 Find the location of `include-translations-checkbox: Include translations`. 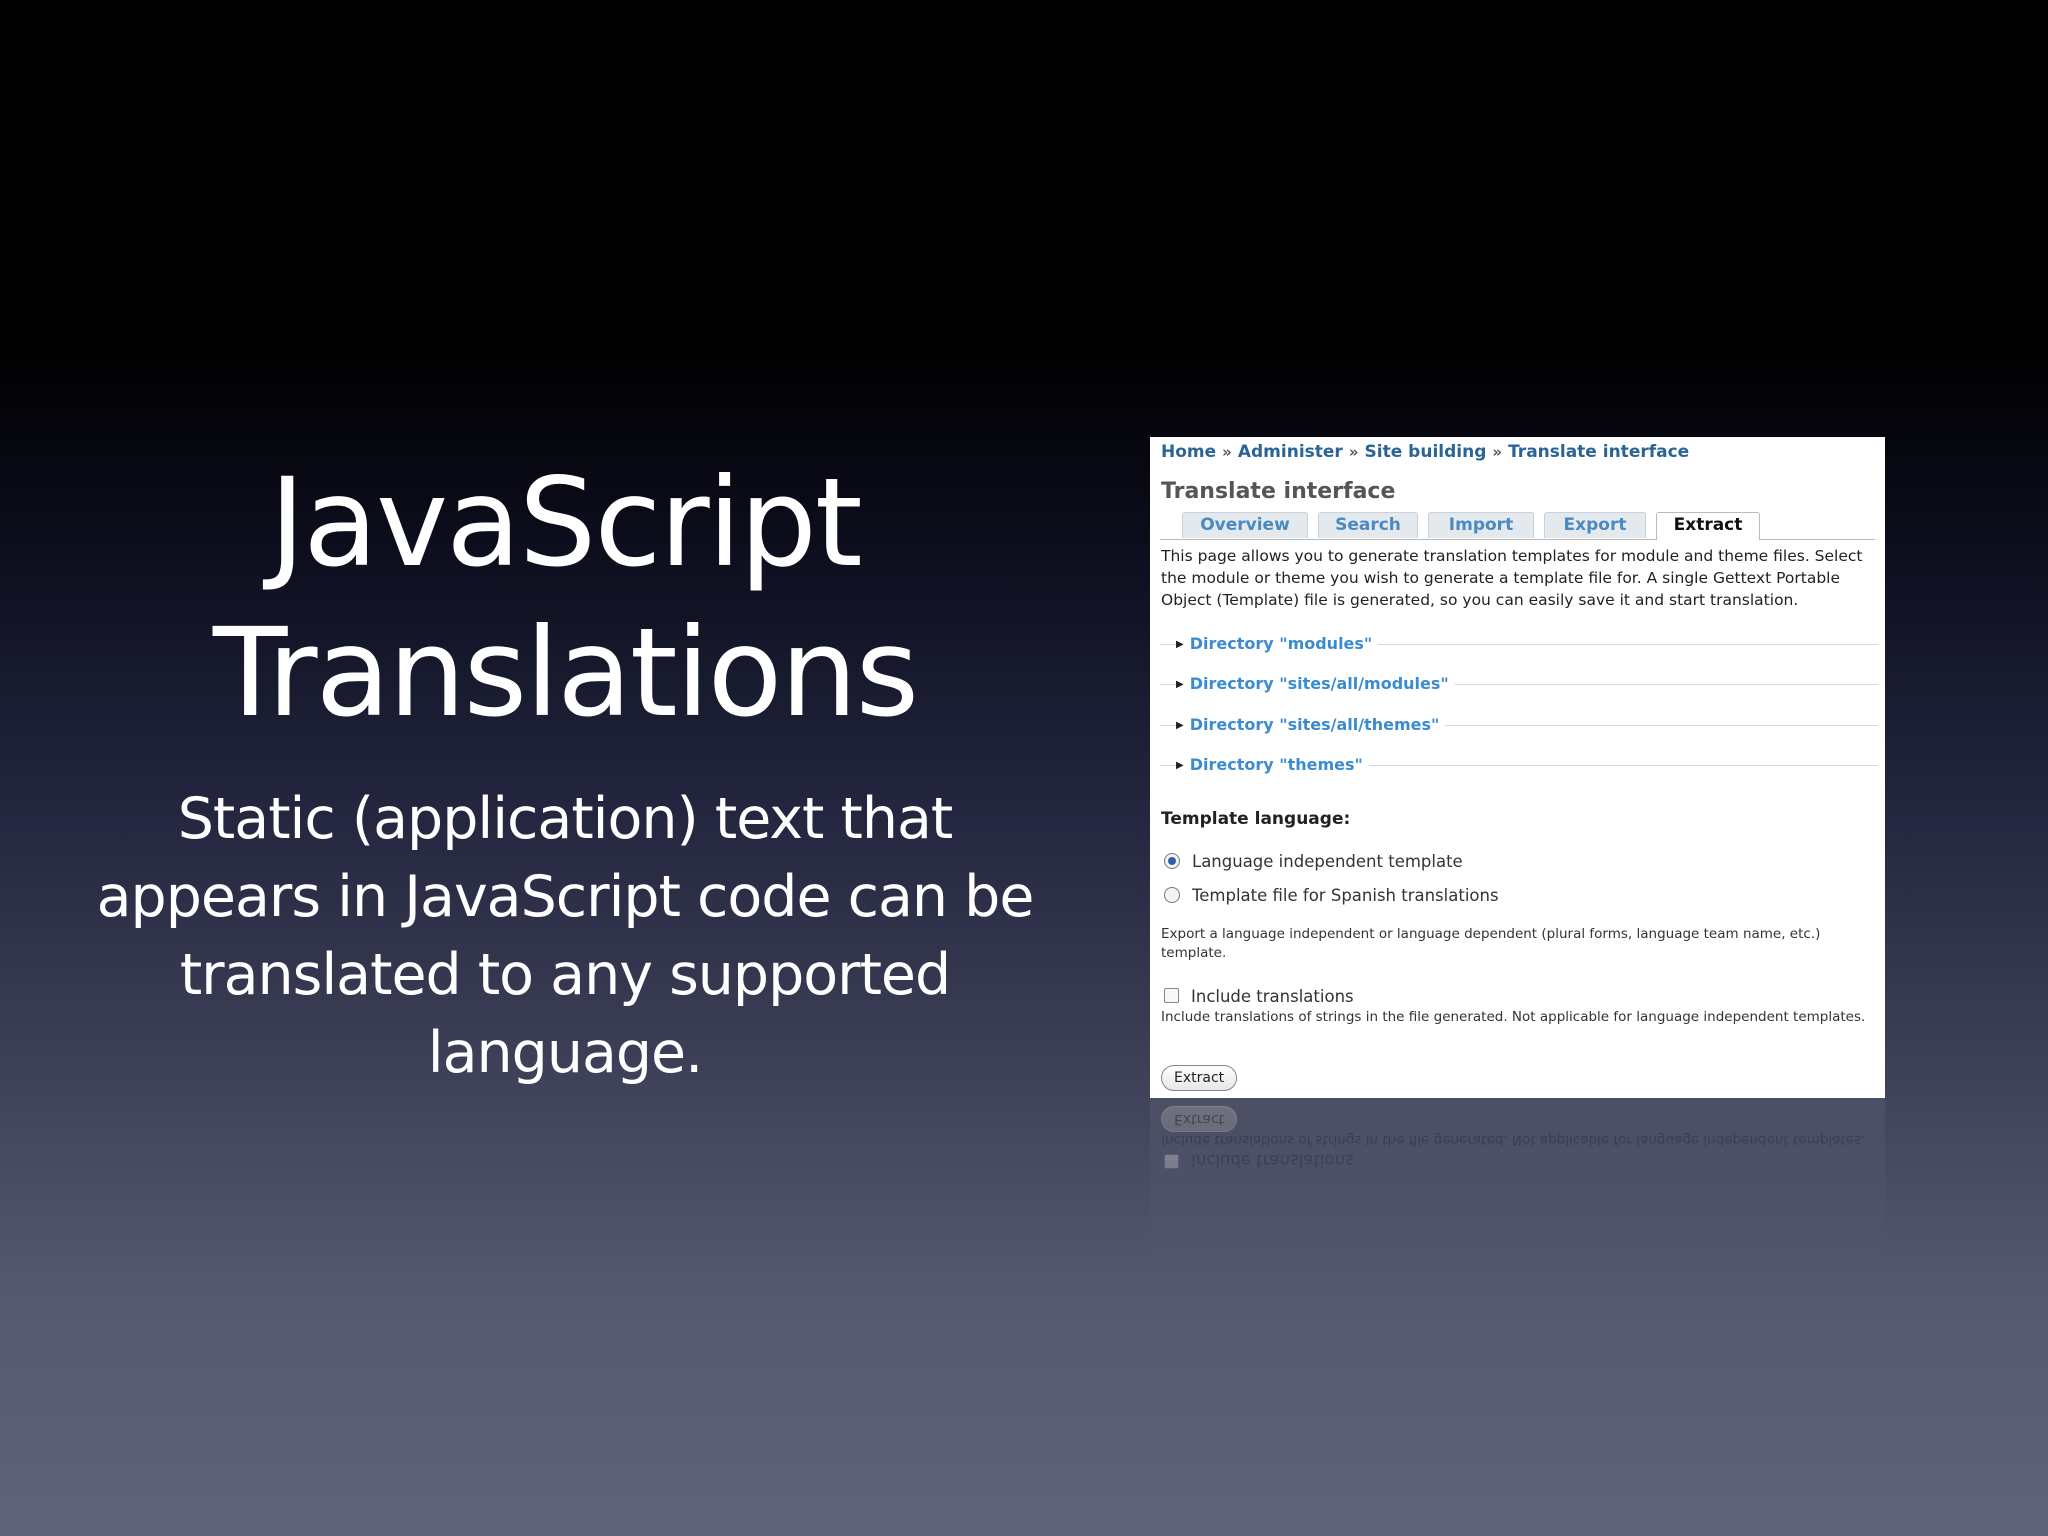

include-translations-checkbox: Include translations is located at coordinates (1259, 996).